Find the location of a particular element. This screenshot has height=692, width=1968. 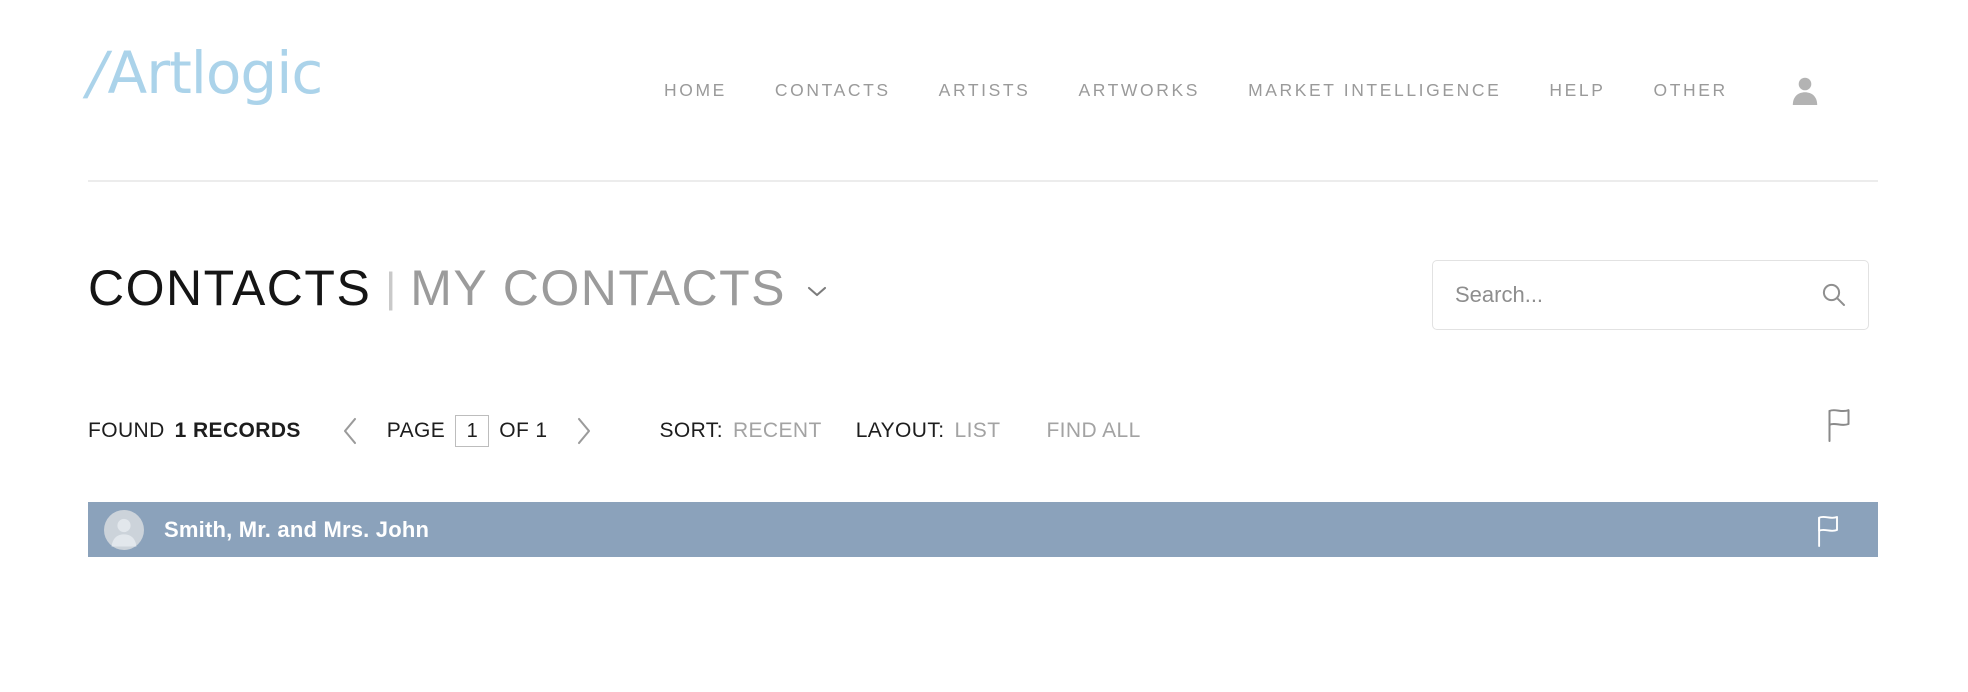

search-input is located at coordinates (1633, 295).